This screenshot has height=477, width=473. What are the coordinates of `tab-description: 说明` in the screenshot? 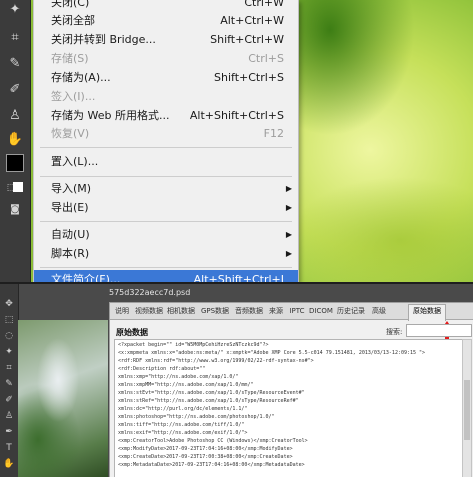 It's located at (122, 311).